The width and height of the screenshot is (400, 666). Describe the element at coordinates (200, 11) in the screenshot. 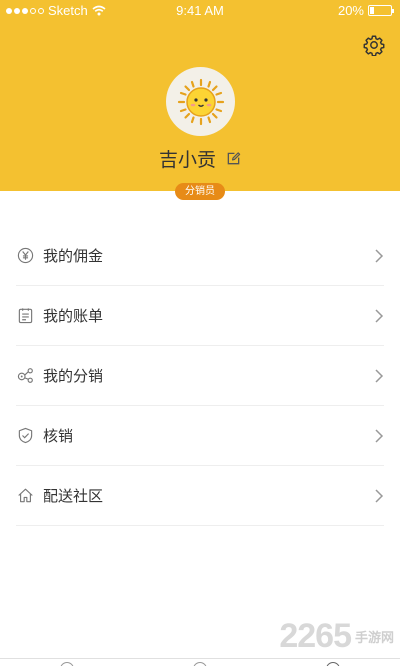

I see `status-bar: Sketch 9:41 AM 20%` at that location.